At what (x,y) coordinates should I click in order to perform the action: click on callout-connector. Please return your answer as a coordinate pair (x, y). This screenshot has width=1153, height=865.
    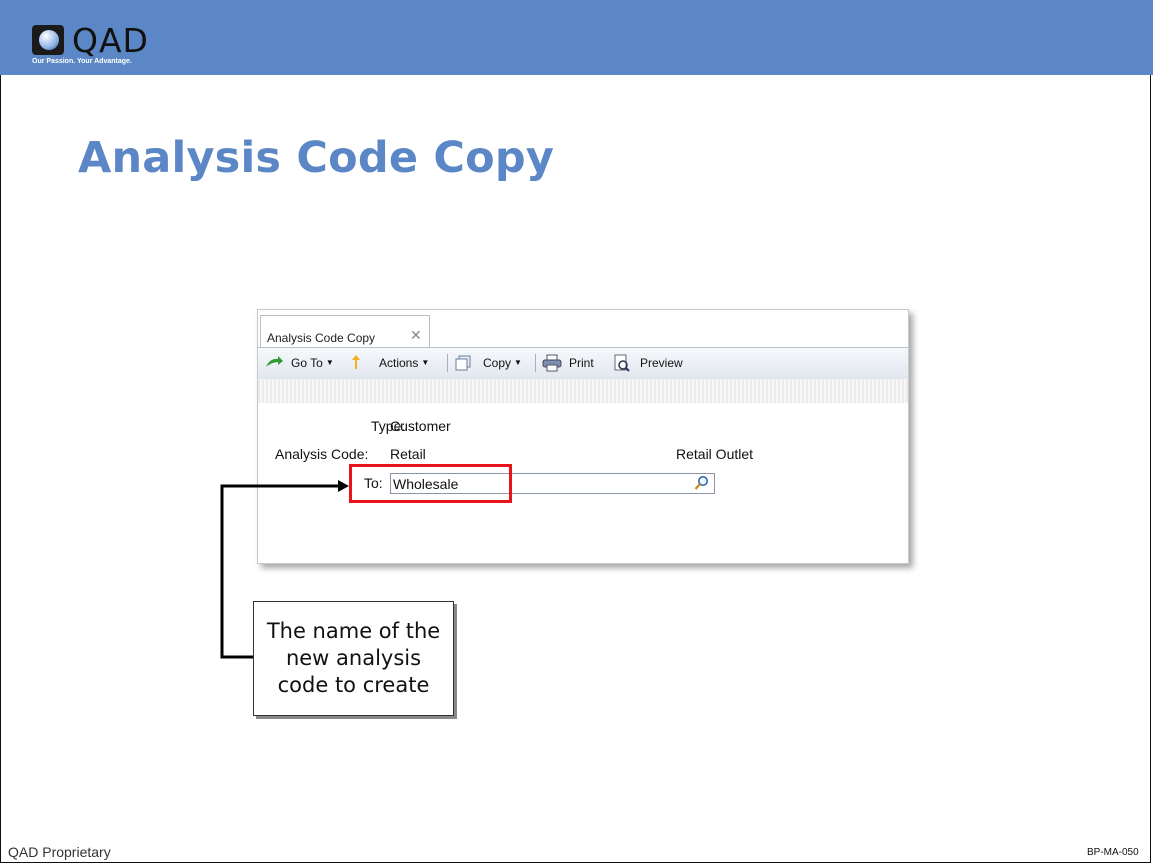
    Looking at the image, I should click on (284, 569).